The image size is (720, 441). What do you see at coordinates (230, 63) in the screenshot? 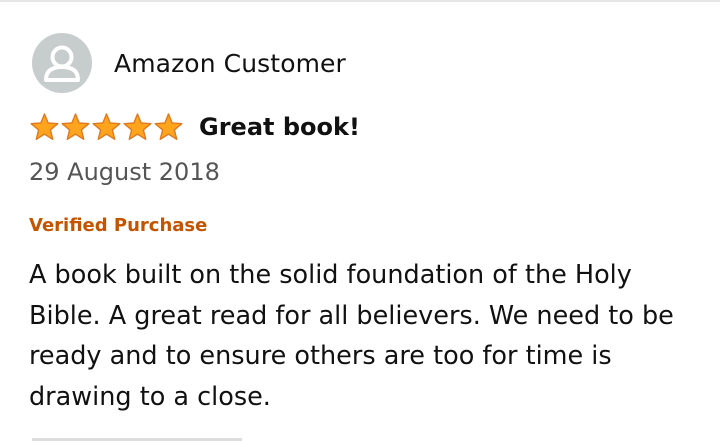
I see `reviewer-name: Amazon Customer` at bounding box center [230, 63].